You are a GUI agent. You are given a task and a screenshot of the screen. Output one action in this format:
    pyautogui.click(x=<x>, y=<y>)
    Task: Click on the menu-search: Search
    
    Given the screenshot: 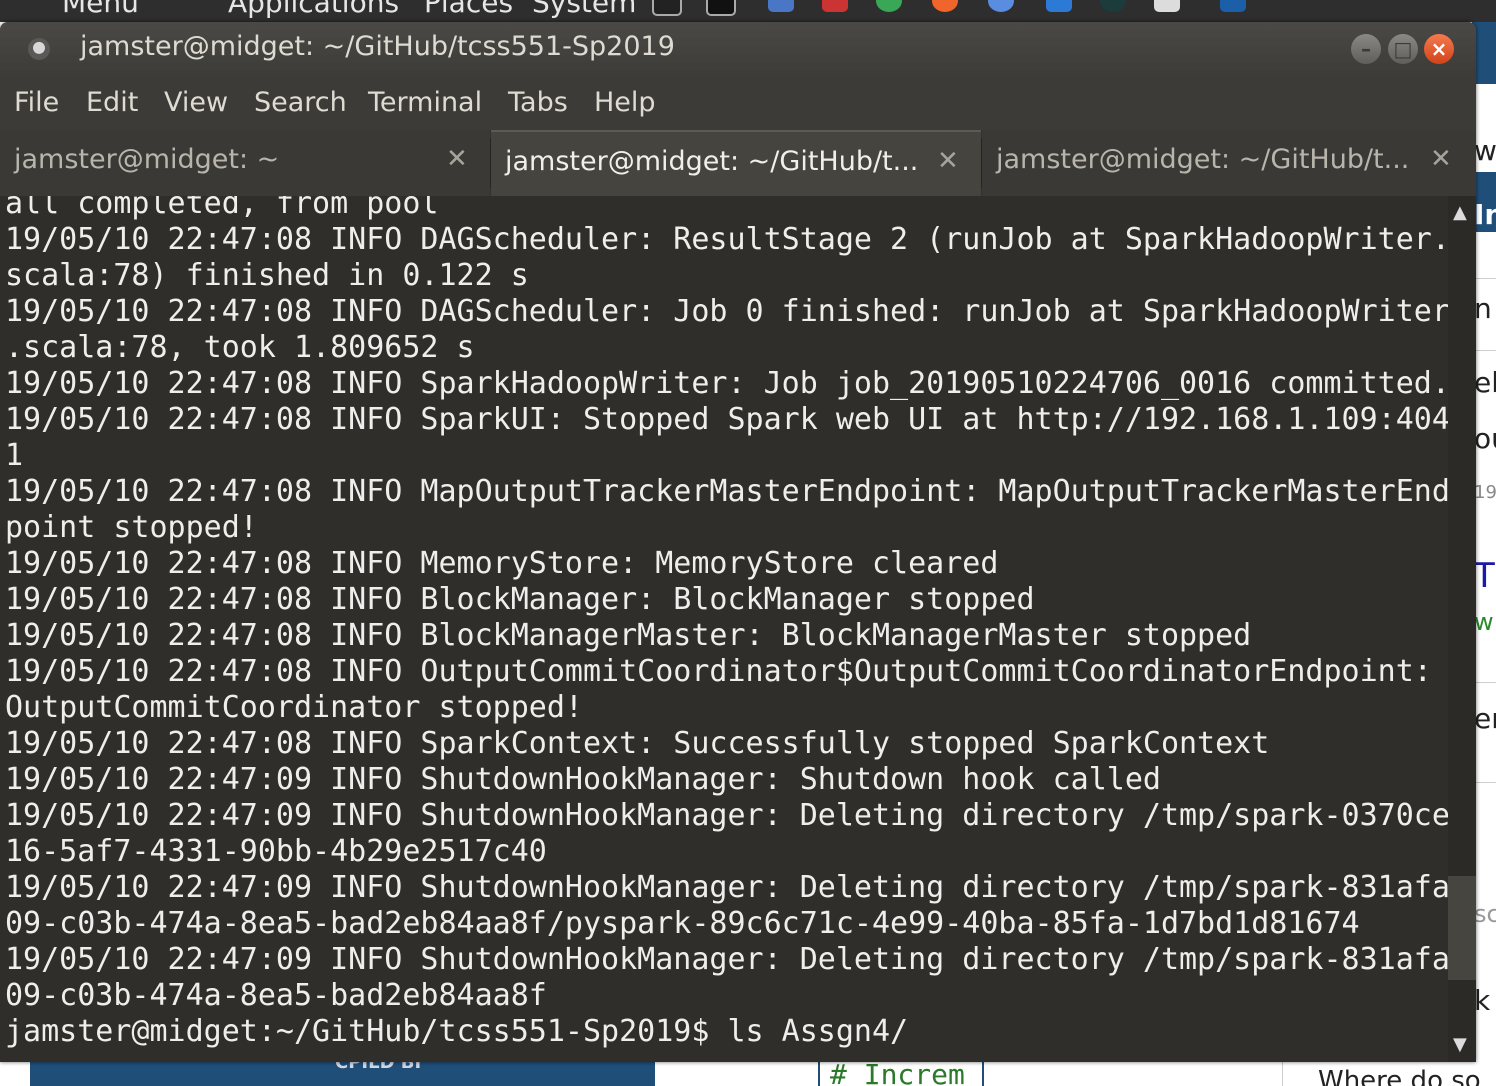 What is the action you would take?
    pyautogui.click(x=300, y=102)
    